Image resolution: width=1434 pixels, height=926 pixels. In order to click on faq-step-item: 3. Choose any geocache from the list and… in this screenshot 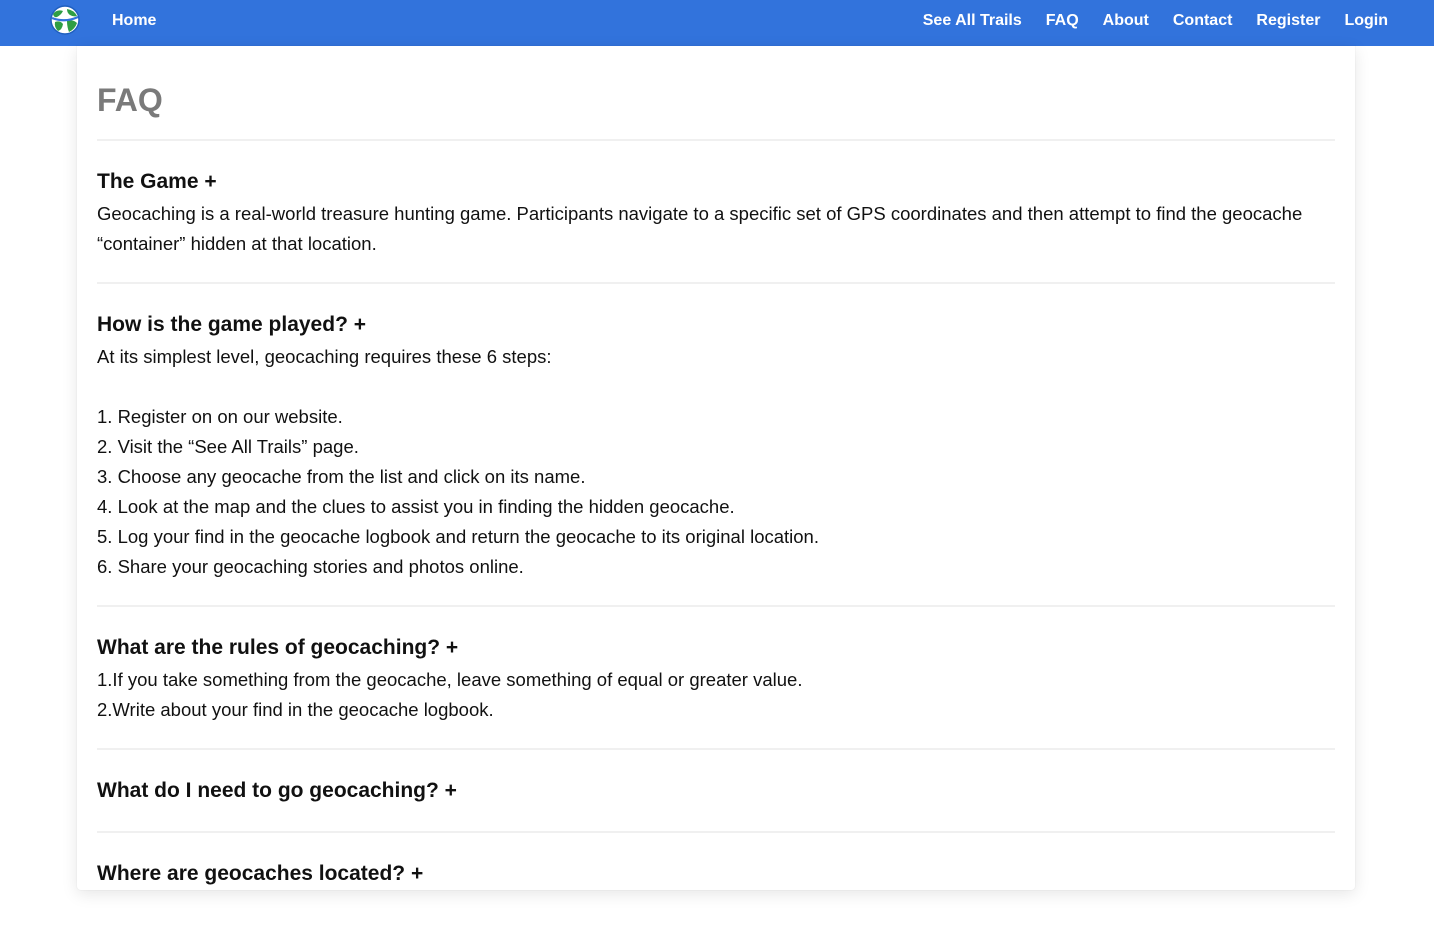, I will do `click(341, 476)`.